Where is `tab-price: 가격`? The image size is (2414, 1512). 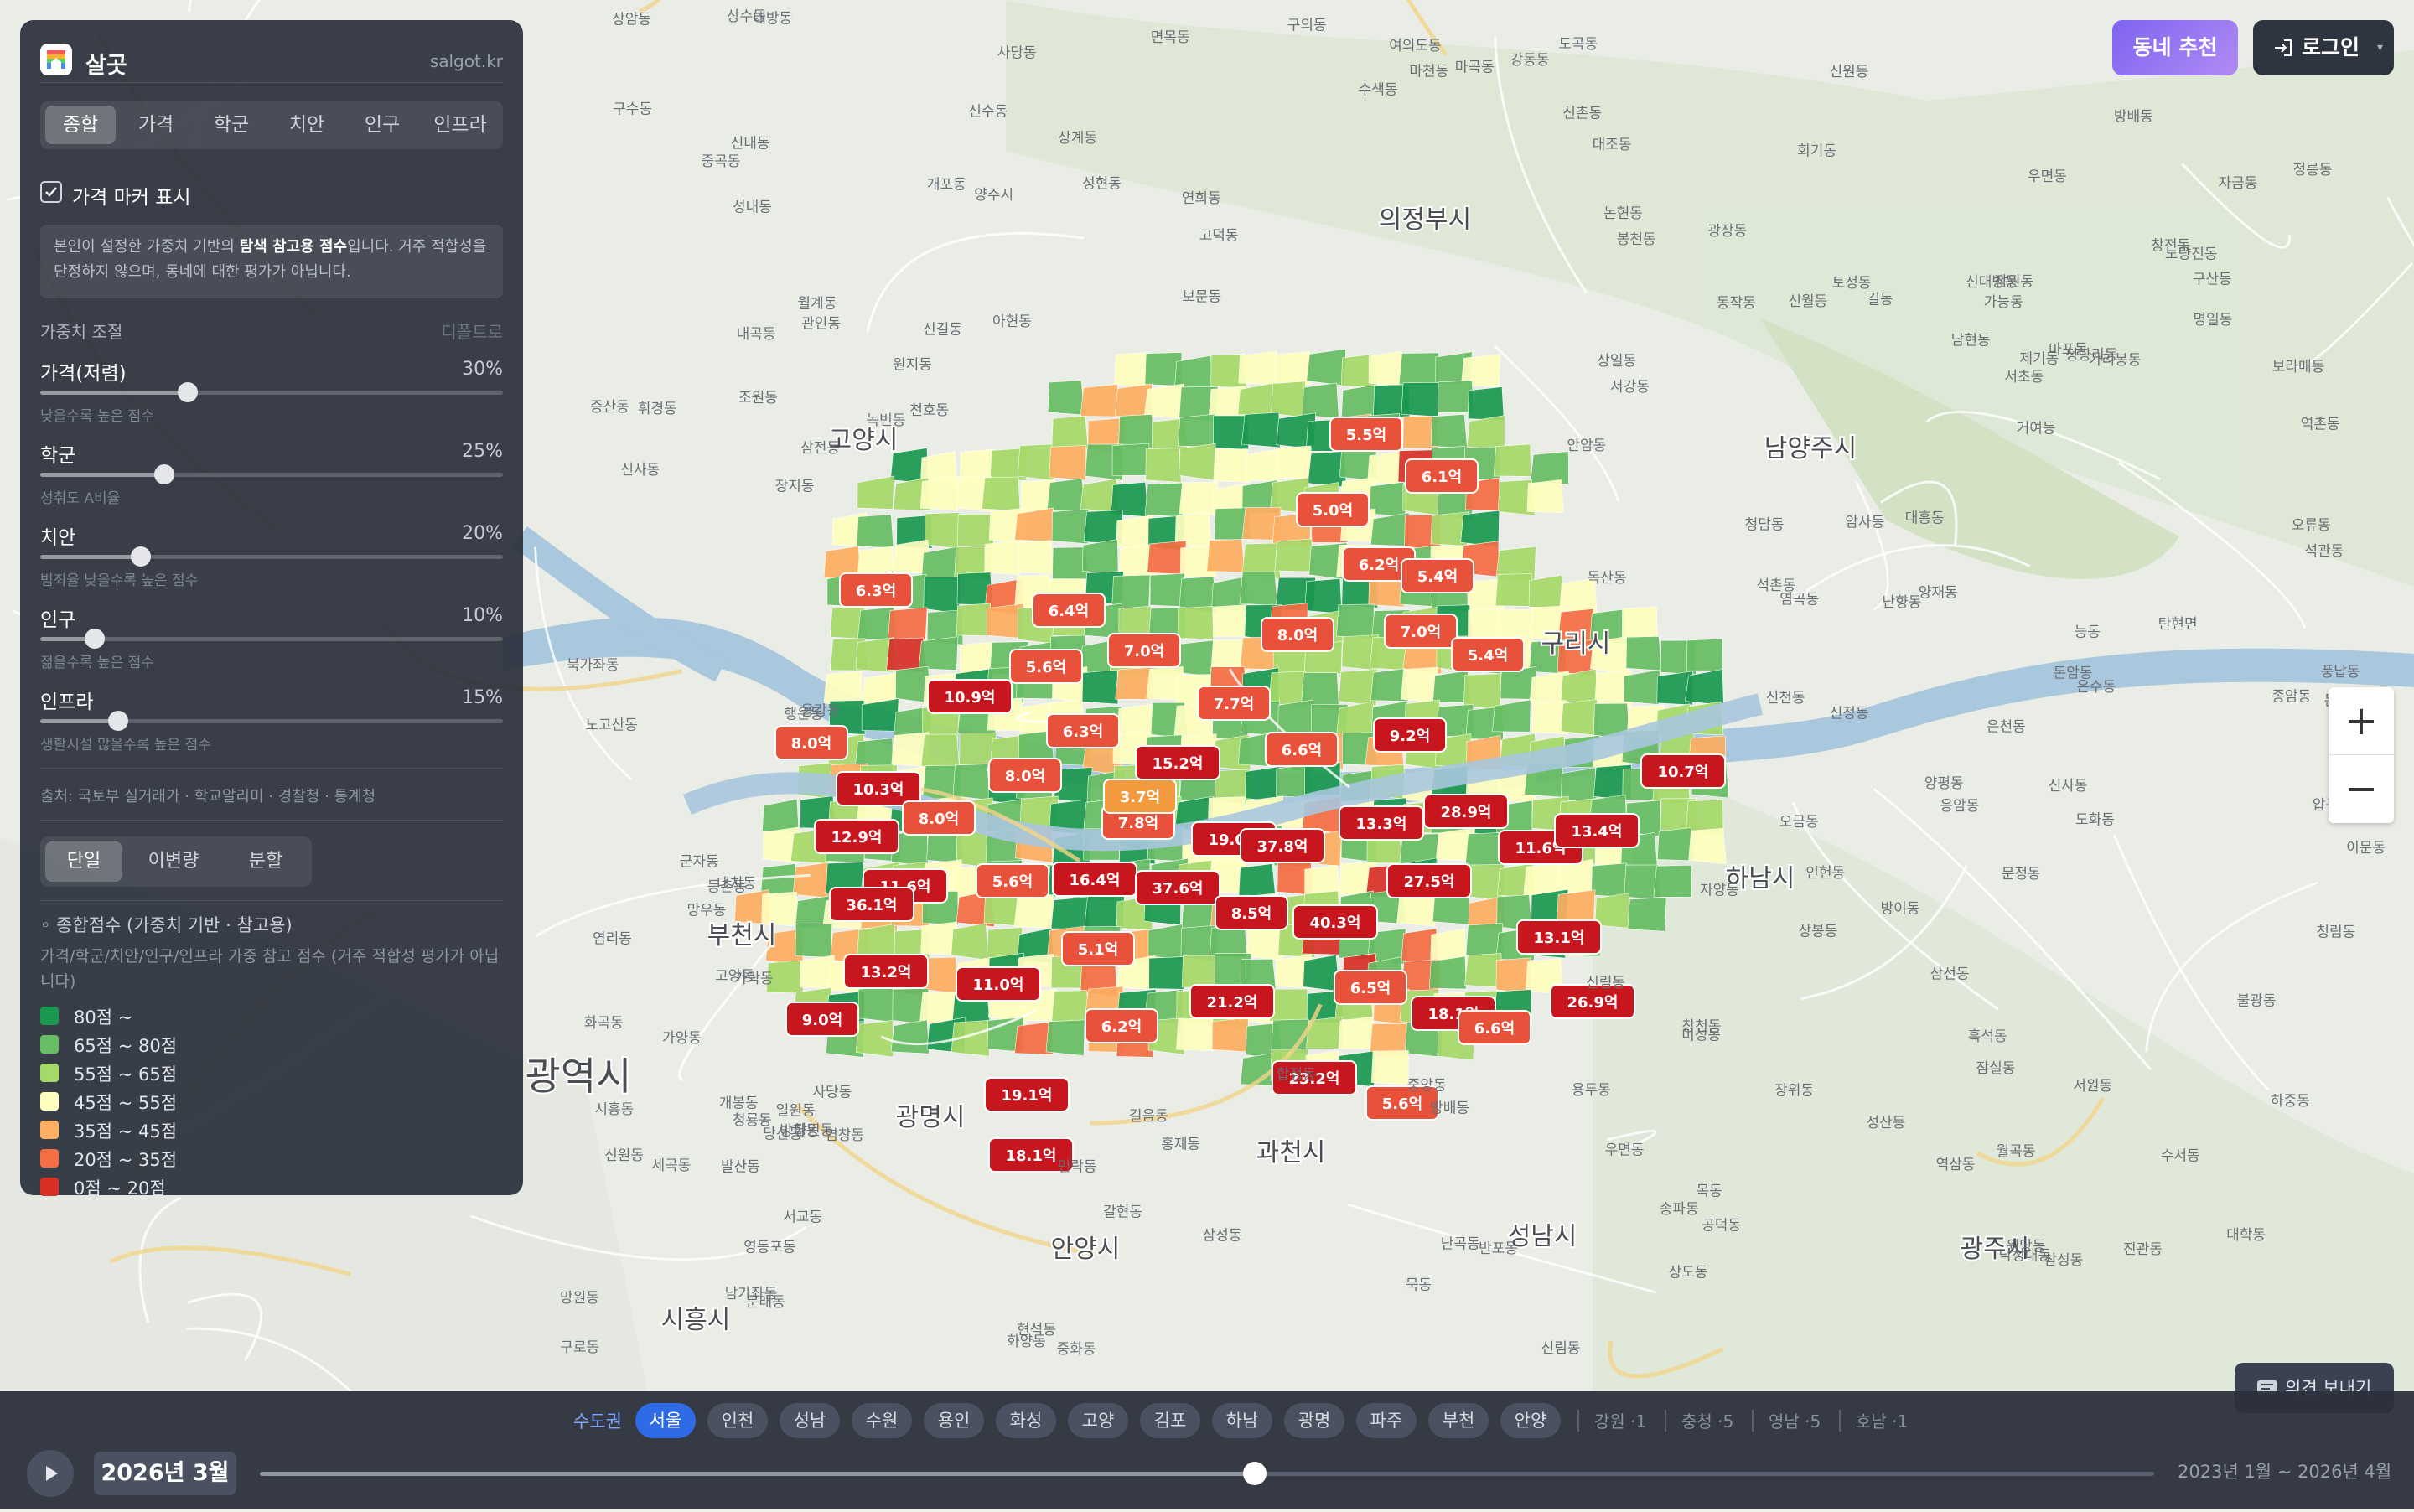
tab-price: 가격 is located at coordinates (156, 125).